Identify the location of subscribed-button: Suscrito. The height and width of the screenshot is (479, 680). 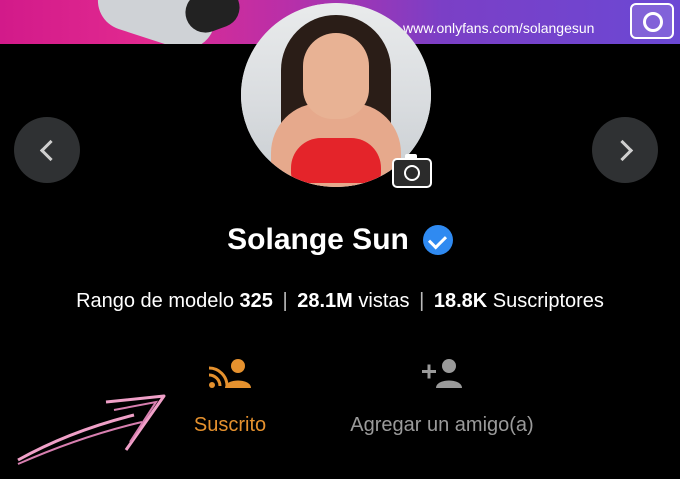
(230, 397).